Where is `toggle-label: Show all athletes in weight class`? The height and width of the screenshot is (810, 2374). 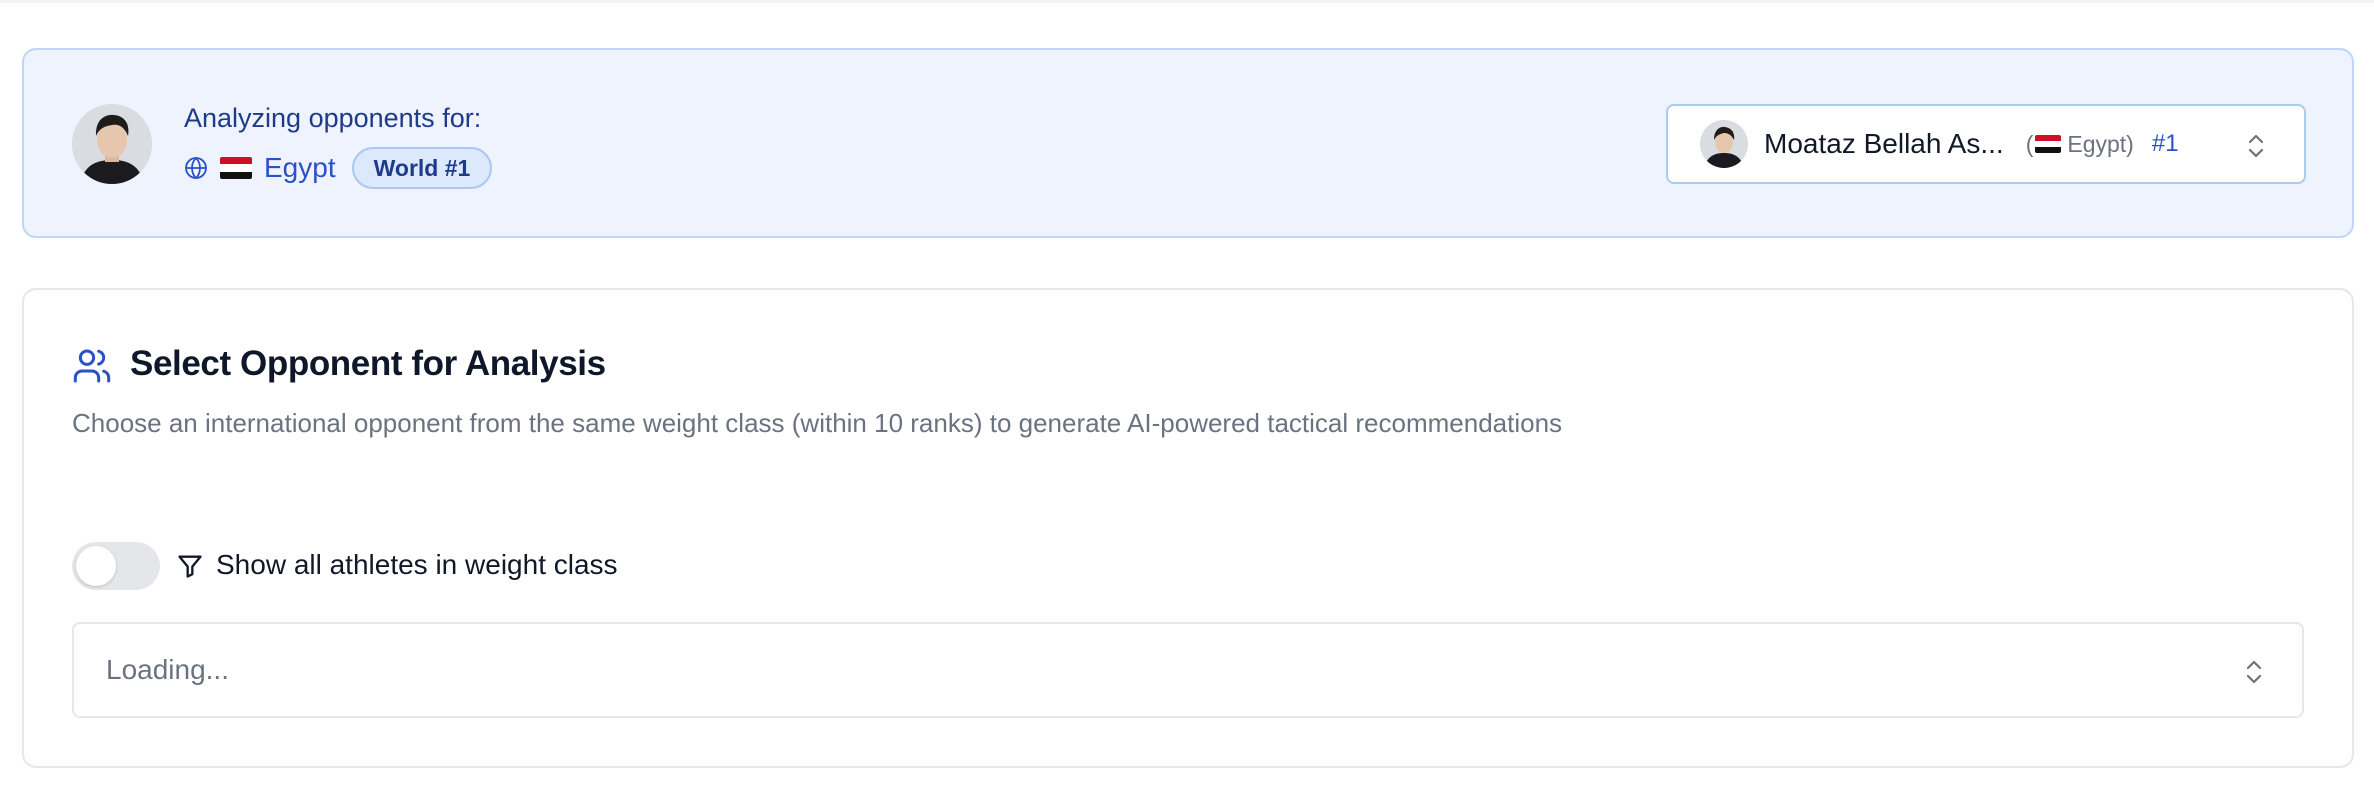 toggle-label: Show all athletes in weight class is located at coordinates (417, 565).